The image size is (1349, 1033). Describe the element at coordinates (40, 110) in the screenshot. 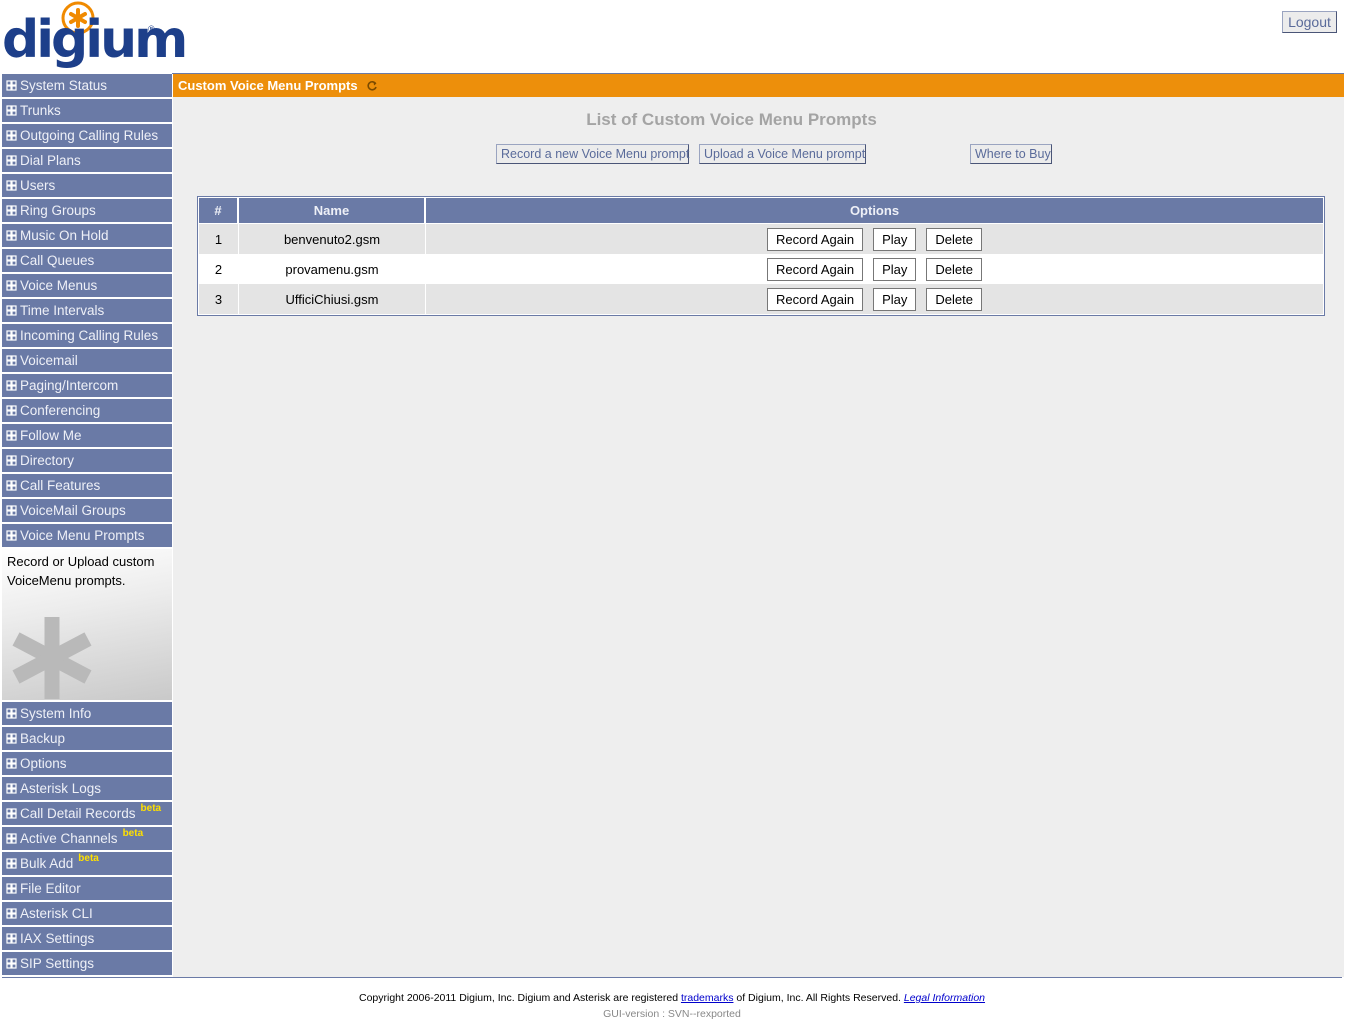

I see `sidebar-item-label: Trunks` at that location.